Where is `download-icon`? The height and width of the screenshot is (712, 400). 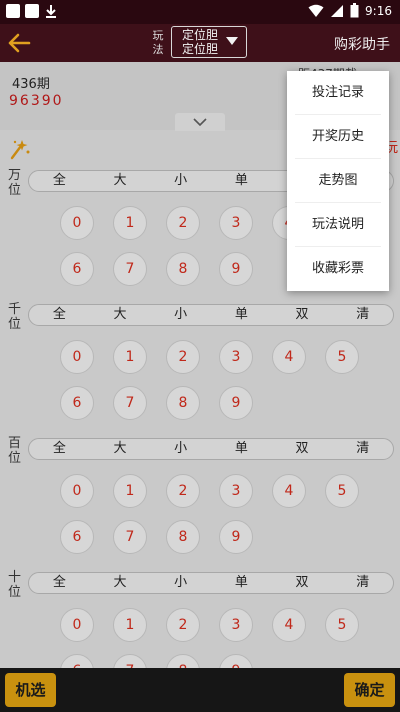
download-icon is located at coordinates (51, 11).